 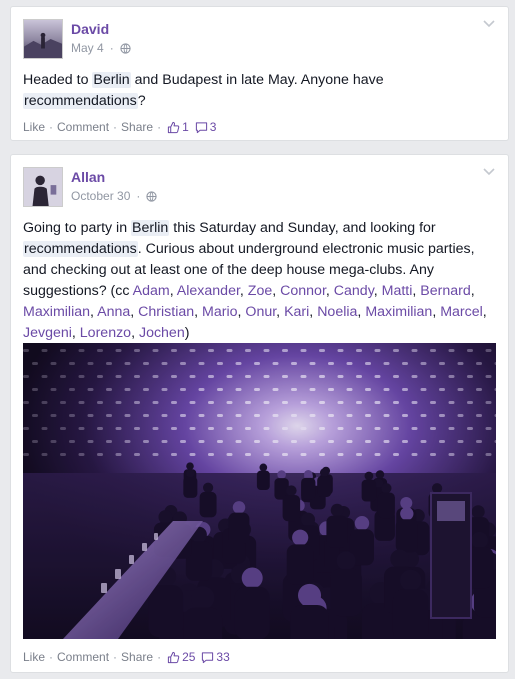 I want to click on tagged-friend-link: Noelia, so click(x=337, y=312).